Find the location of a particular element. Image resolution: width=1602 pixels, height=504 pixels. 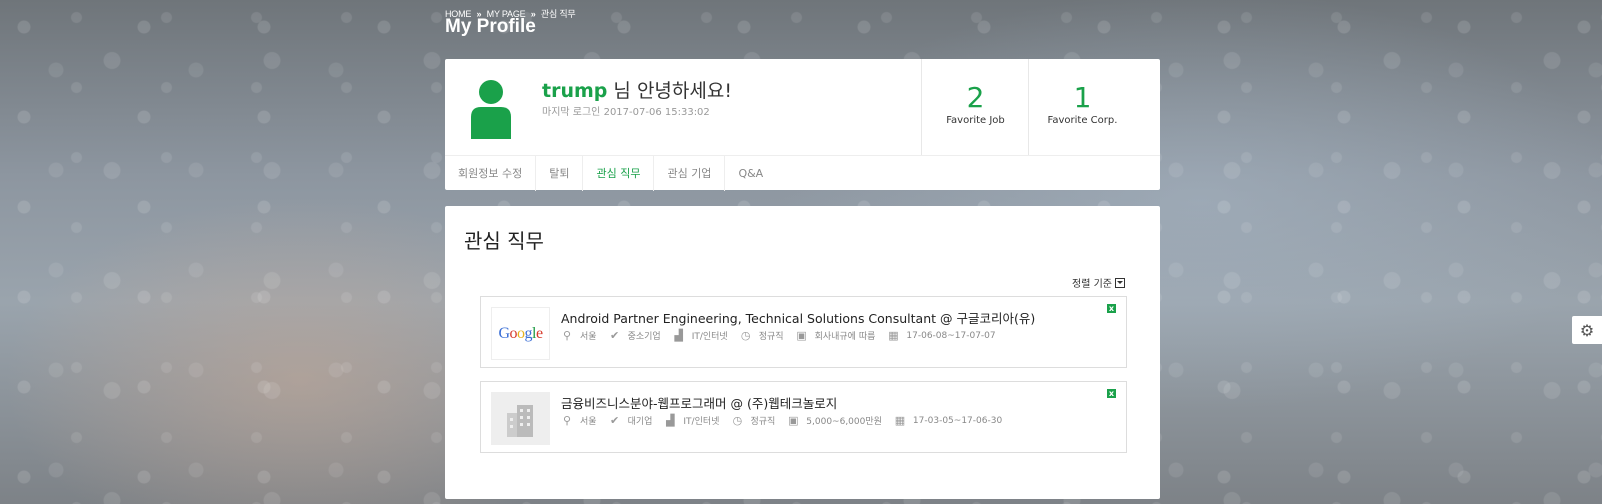

stat-favorite-job: 2 Favorite Job is located at coordinates (975, 107).